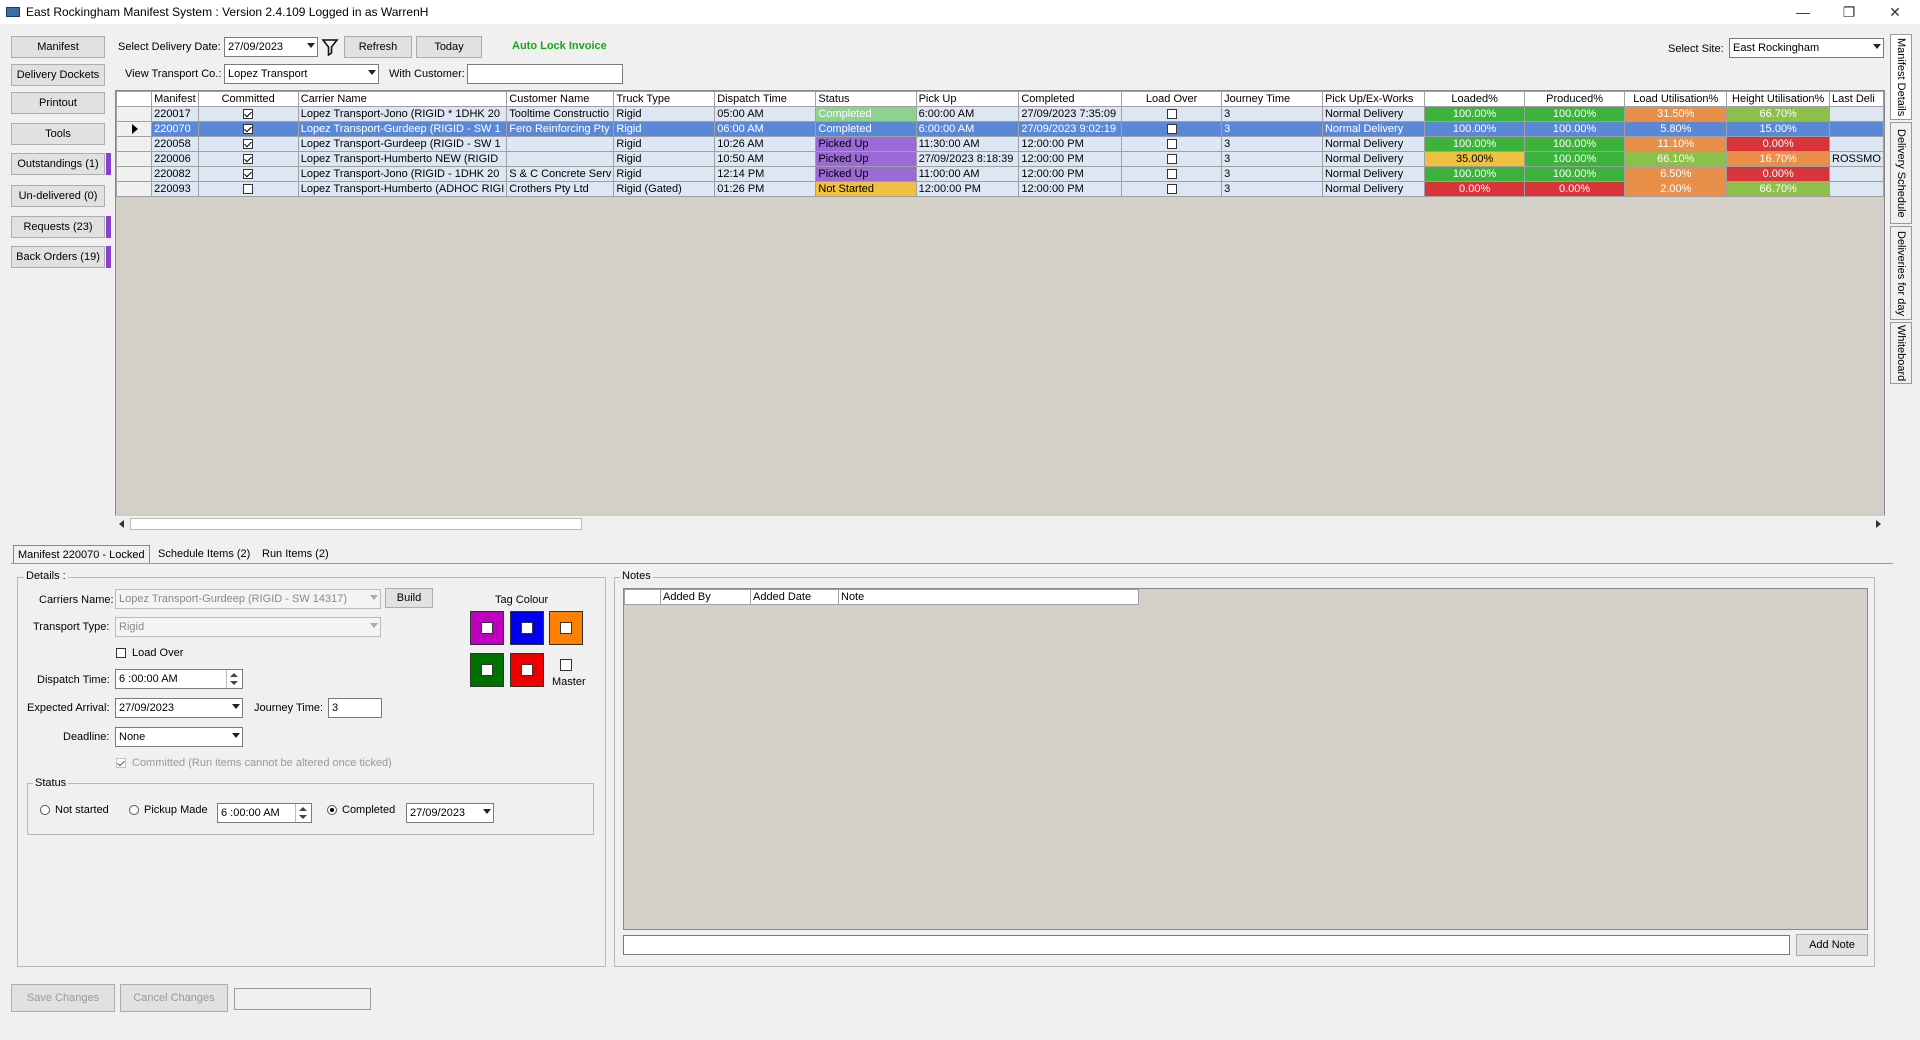  I want to click on manifest-button: Manifest, so click(58, 47).